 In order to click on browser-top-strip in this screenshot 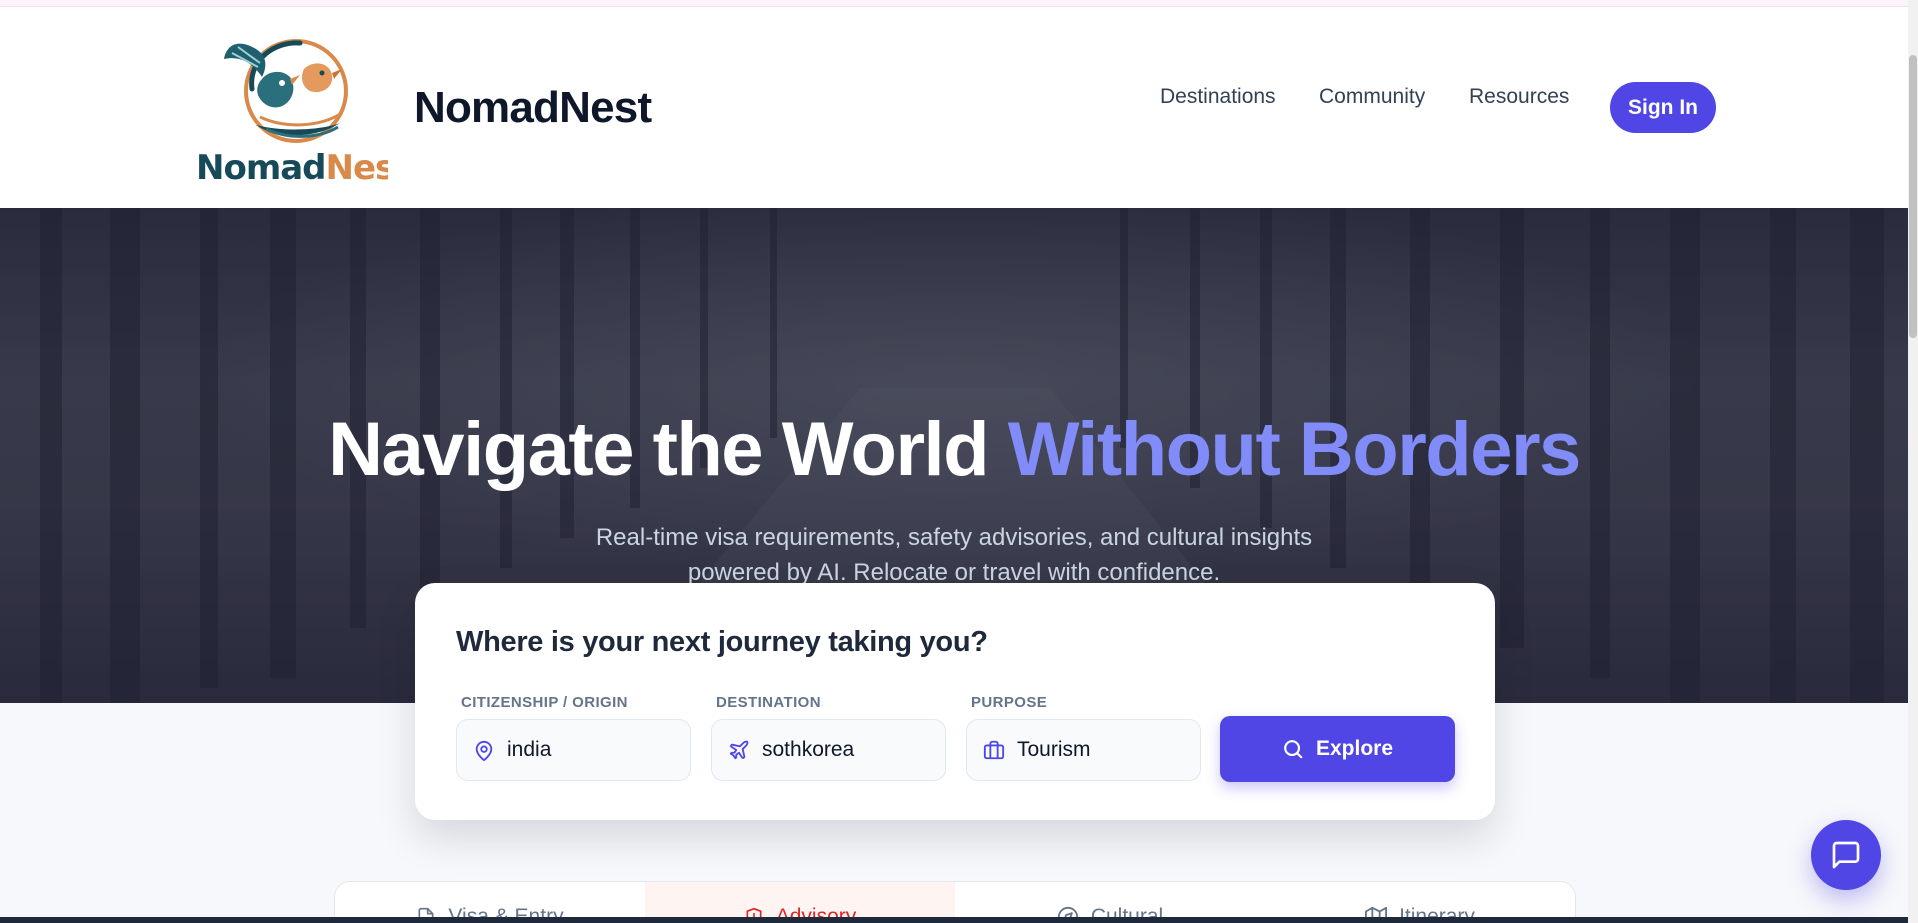, I will do `click(959, 3)`.